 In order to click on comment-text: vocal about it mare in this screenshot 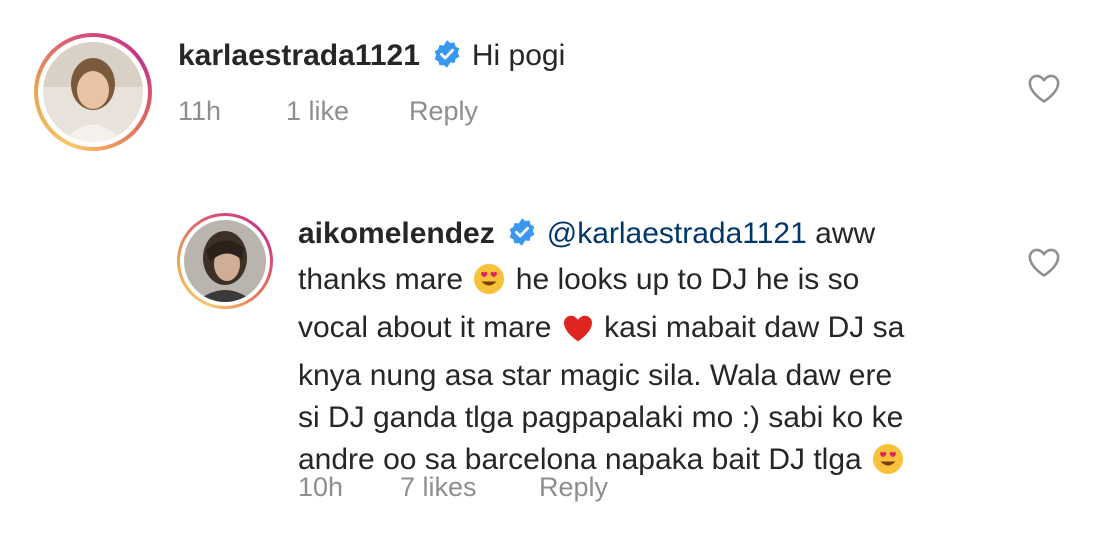, I will do `click(425, 327)`.